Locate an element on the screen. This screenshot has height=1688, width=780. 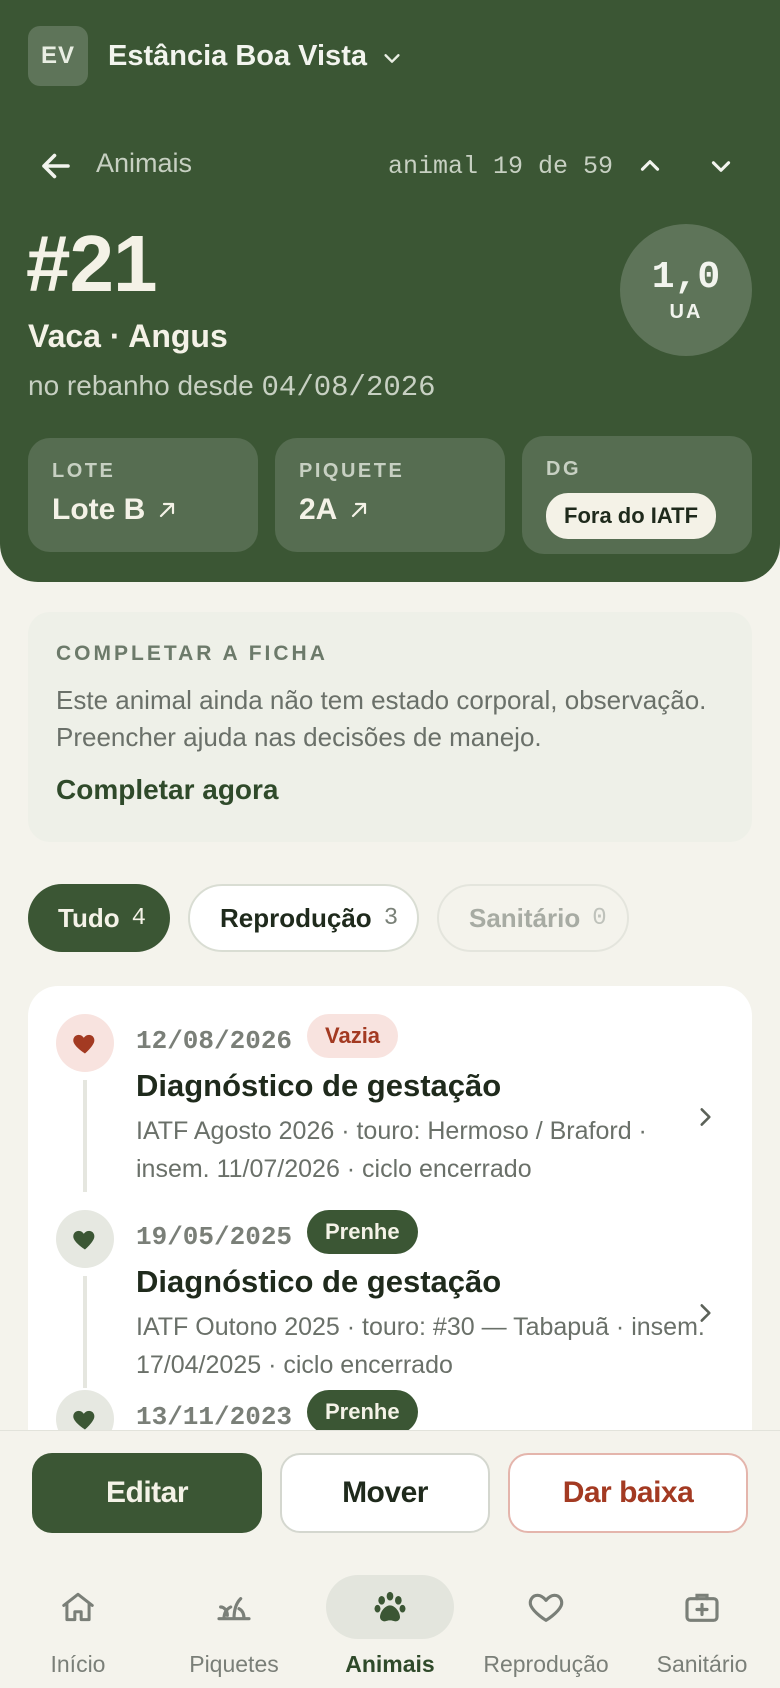
animal-nav: Animais animal 19 de 59 is located at coordinates (393, 164).